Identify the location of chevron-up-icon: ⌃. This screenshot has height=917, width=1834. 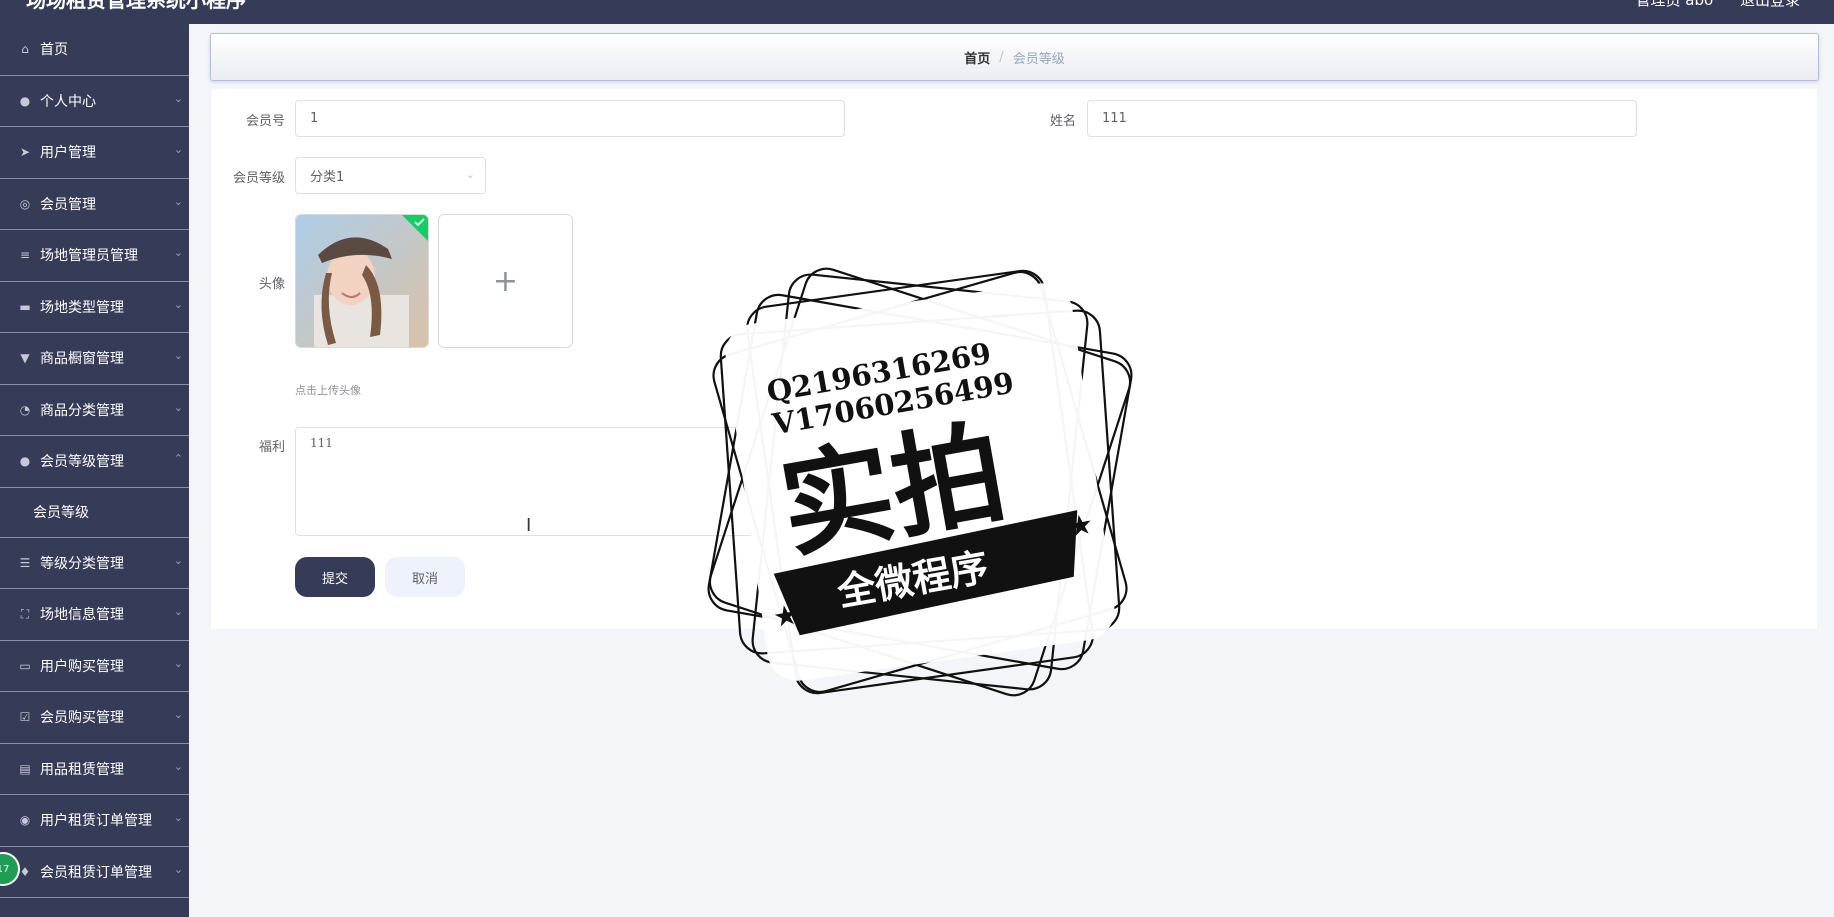
(178, 459).